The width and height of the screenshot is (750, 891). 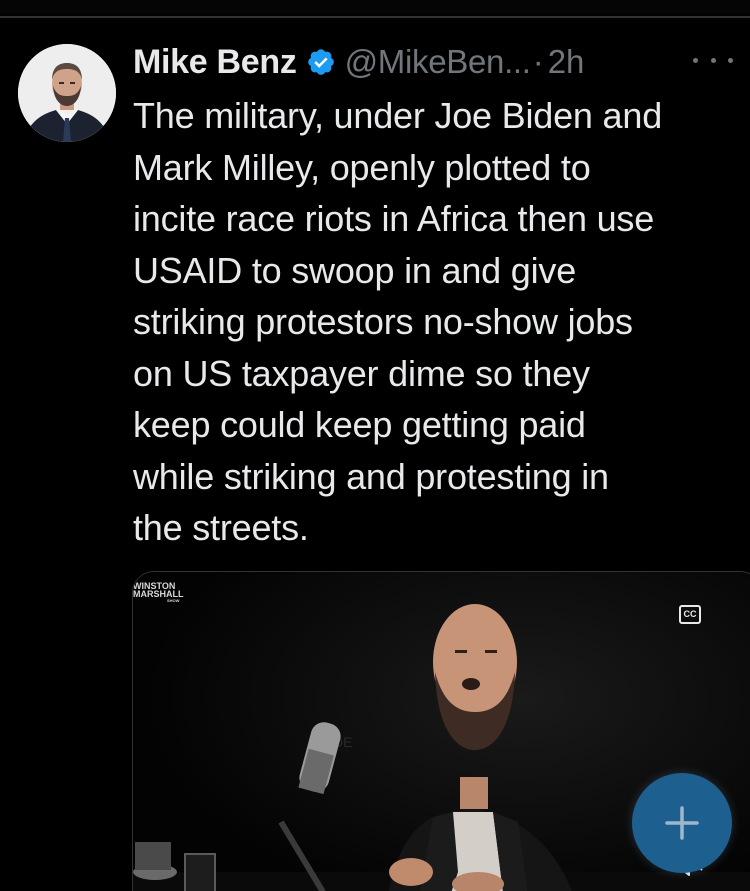 I want to click on more-horizontal-icon, so click(x=713, y=60).